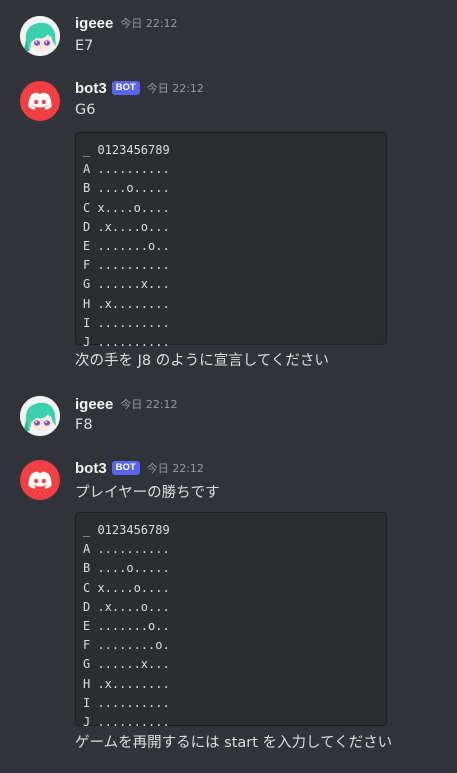  What do you see at coordinates (202, 361) in the screenshot?
I see `message-followup-text: 次の手を J8 のように宣言してください` at bounding box center [202, 361].